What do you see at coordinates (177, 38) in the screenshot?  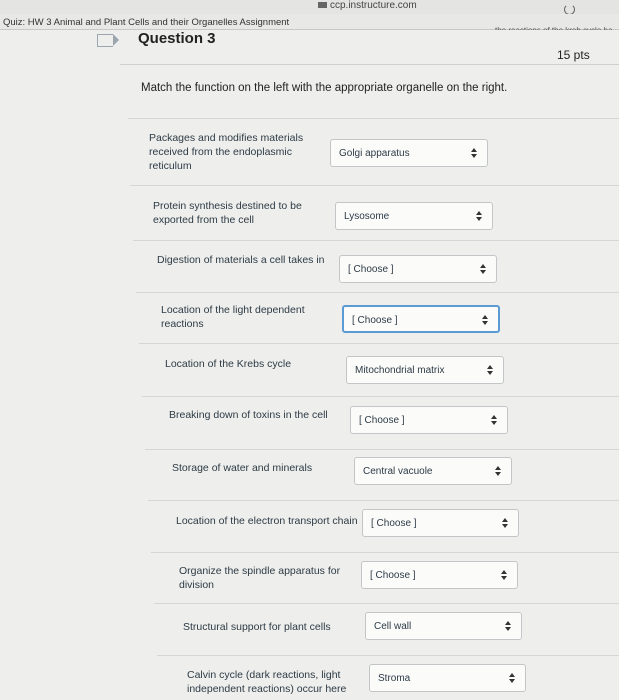 I see `question-title: Question 3` at bounding box center [177, 38].